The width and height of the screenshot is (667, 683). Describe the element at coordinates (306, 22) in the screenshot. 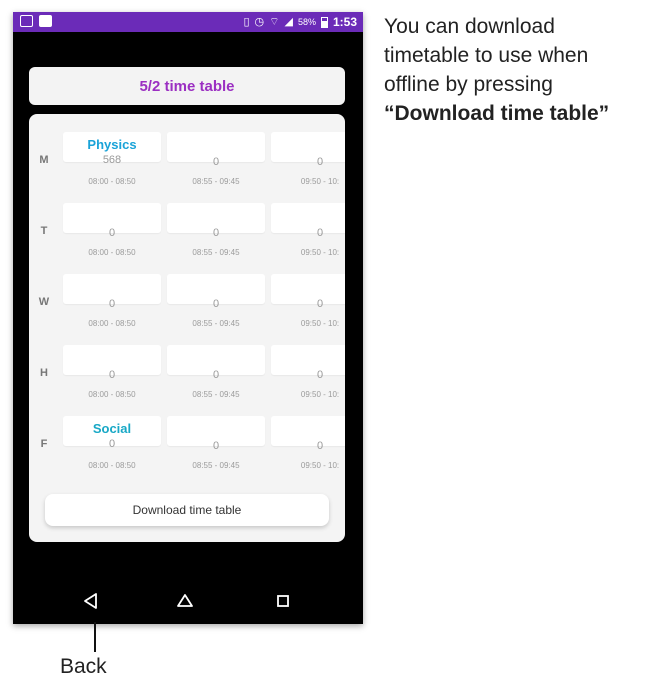

I see `battery-percent: 58%` at that location.